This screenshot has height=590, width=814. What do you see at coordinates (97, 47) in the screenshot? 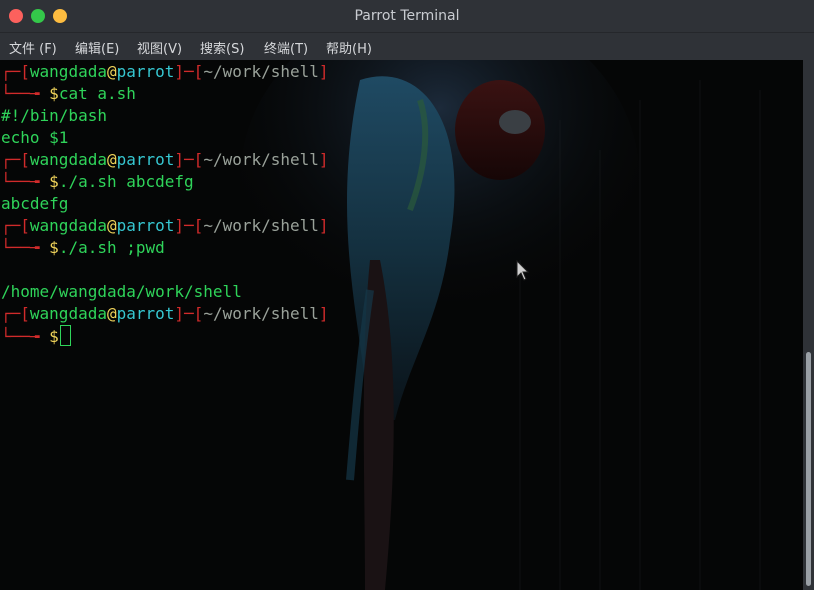
I see `menu-edit: 编辑(E)` at bounding box center [97, 47].